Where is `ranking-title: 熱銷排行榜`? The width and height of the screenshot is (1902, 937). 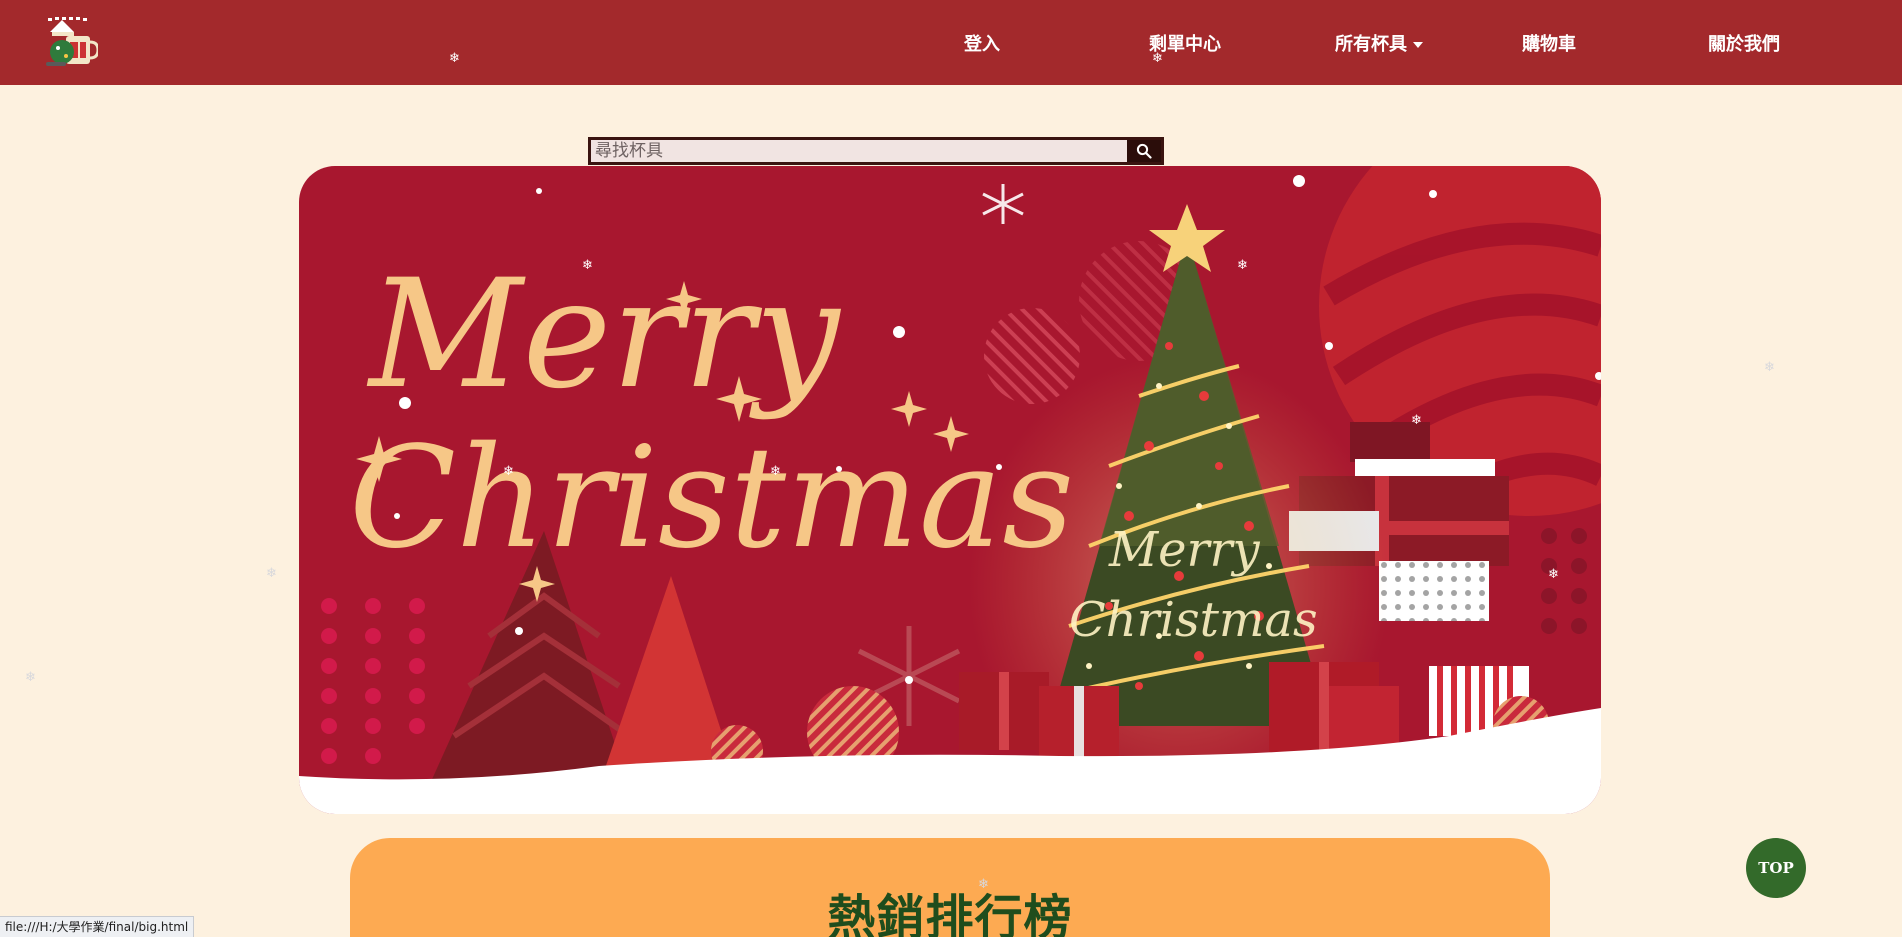 ranking-title: 熱銷排行榜 is located at coordinates (950, 913).